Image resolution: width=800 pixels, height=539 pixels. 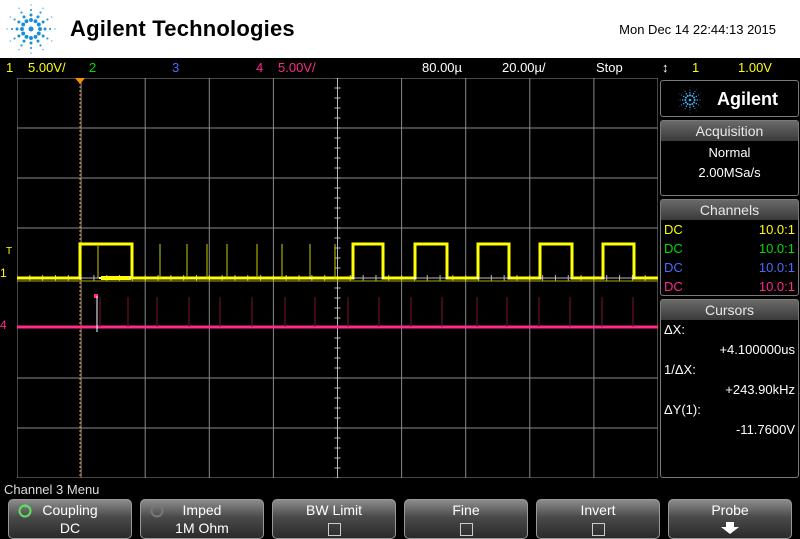 What do you see at coordinates (202, 528) in the screenshot?
I see `imped-value: 1M Ohm` at bounding box center [202, 528].